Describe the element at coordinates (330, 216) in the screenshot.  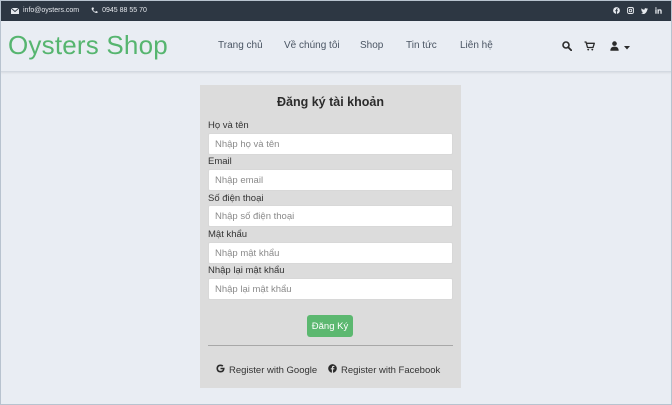
I see `phone-input` at that location.